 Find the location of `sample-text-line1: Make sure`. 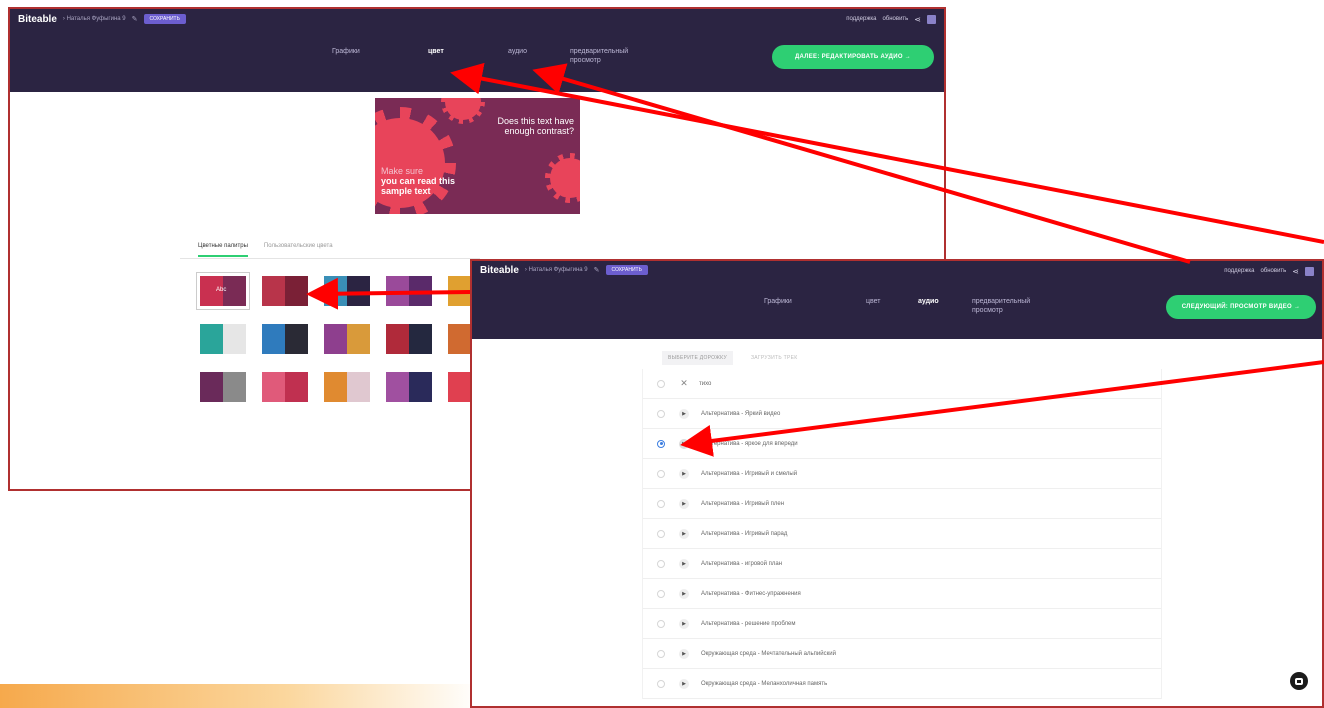

sample-text-line1: Make sure is located at coordinates (402, 171).